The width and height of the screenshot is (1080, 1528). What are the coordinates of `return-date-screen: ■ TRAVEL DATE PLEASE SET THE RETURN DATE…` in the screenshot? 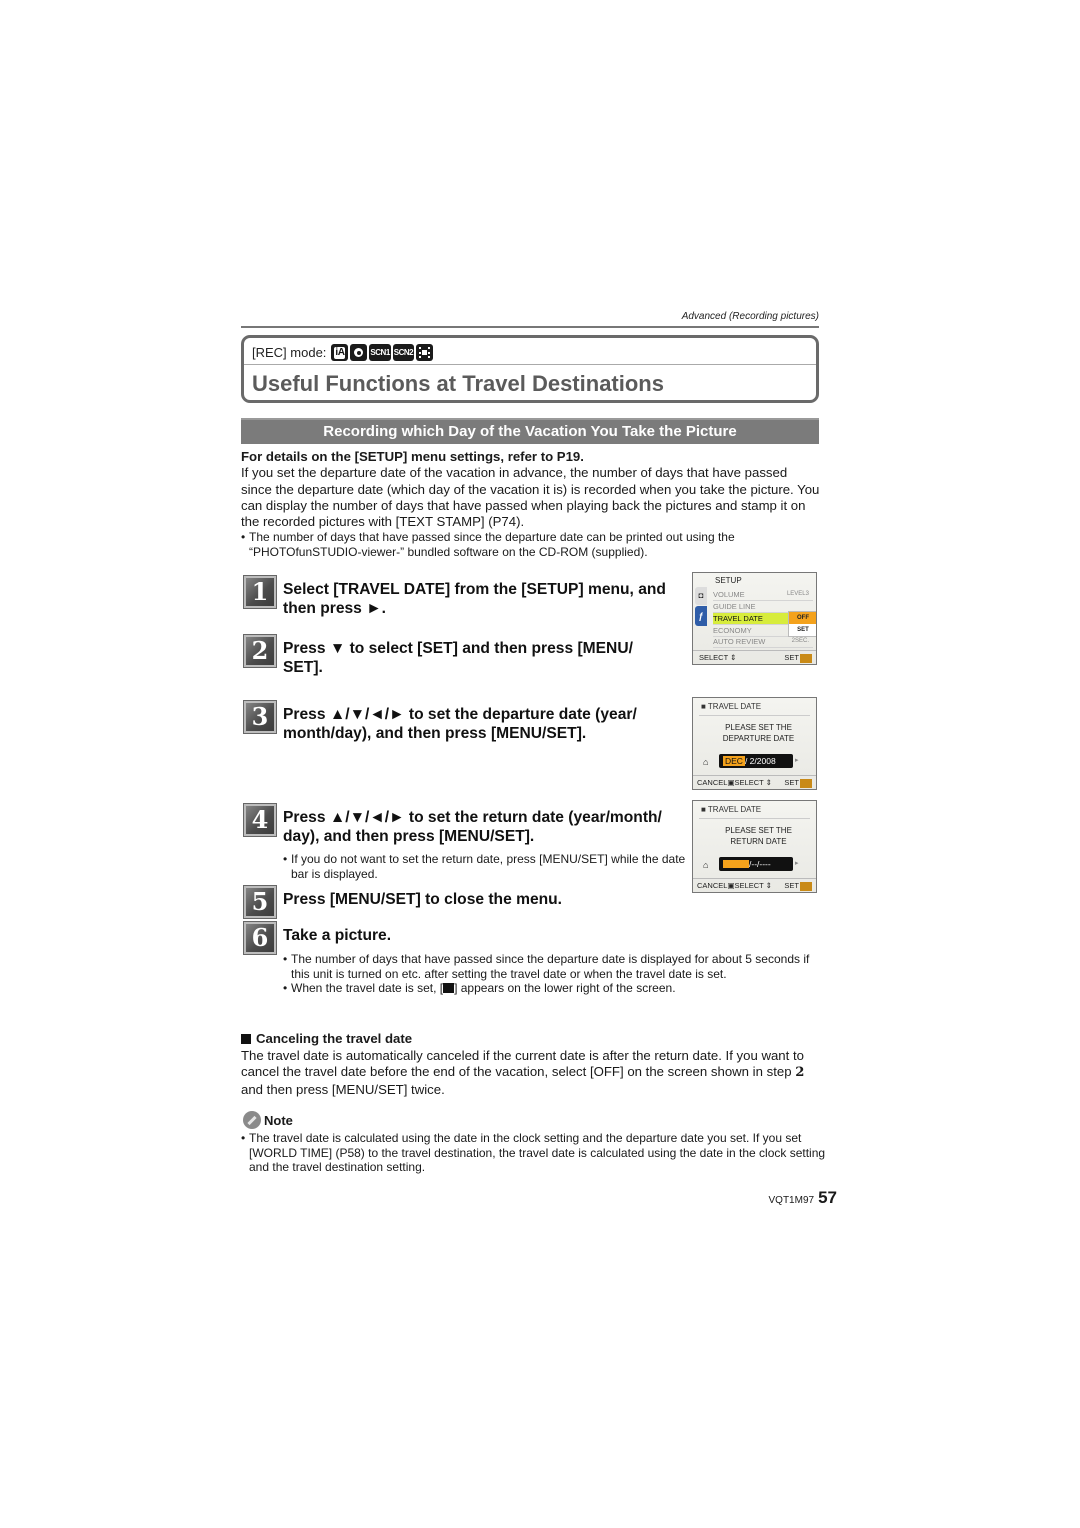 It's located at (754, 846).